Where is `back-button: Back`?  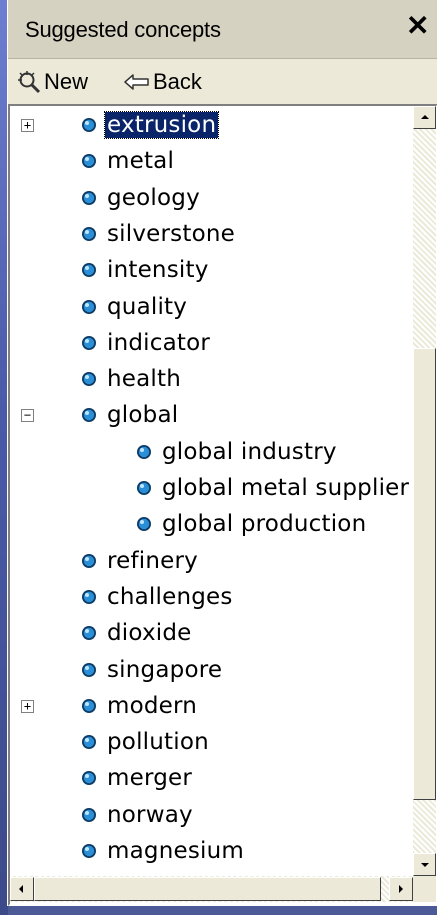 back-button: Back is located at coordinates (163, 82).